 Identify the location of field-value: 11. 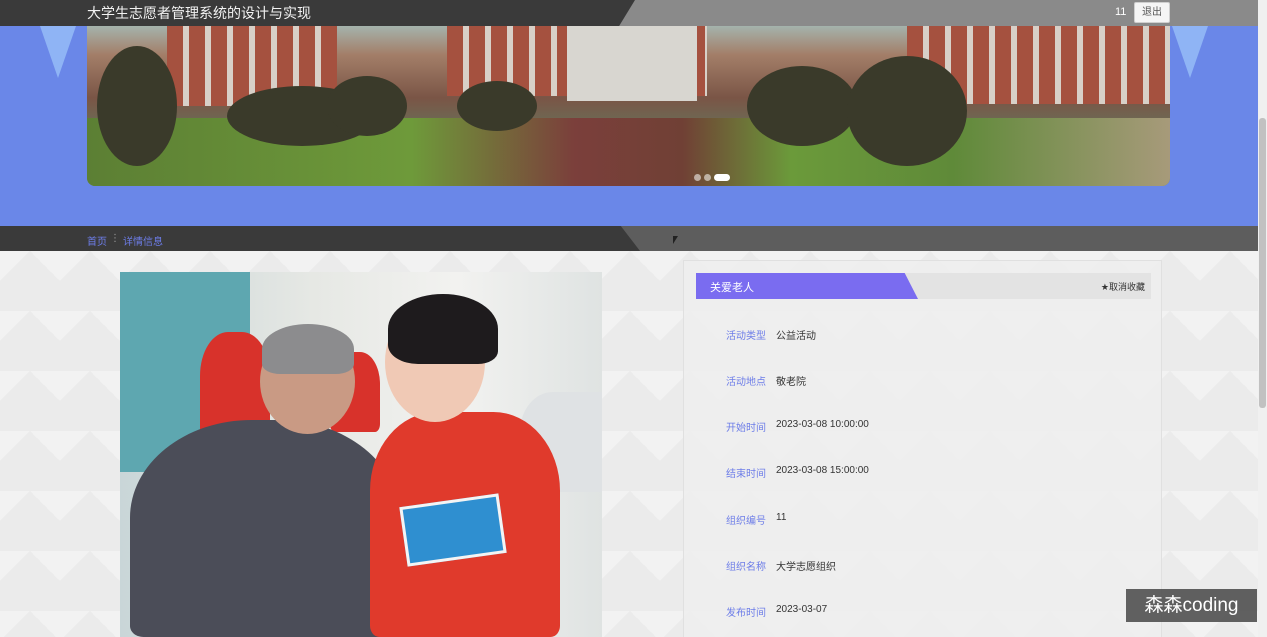
(781, 517).